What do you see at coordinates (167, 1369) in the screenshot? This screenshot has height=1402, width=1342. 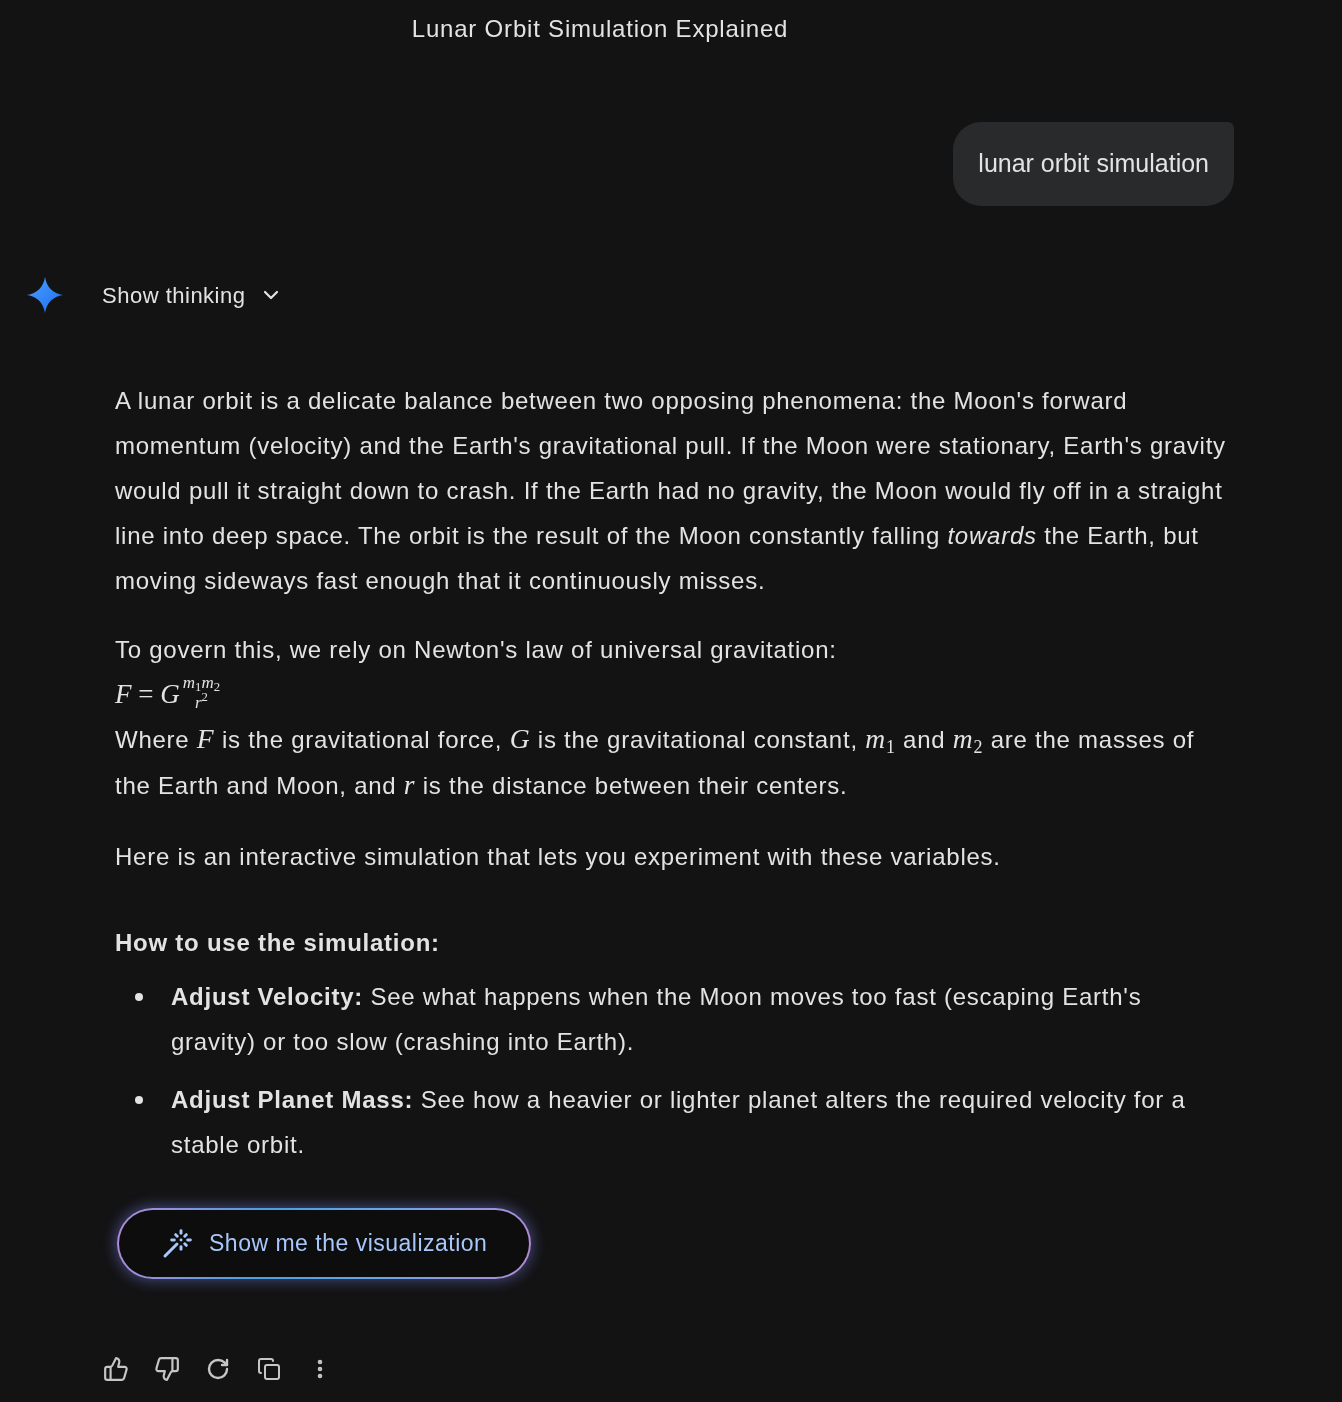 I see `thumbs-down-icon` at bounding box center [167, 1369].